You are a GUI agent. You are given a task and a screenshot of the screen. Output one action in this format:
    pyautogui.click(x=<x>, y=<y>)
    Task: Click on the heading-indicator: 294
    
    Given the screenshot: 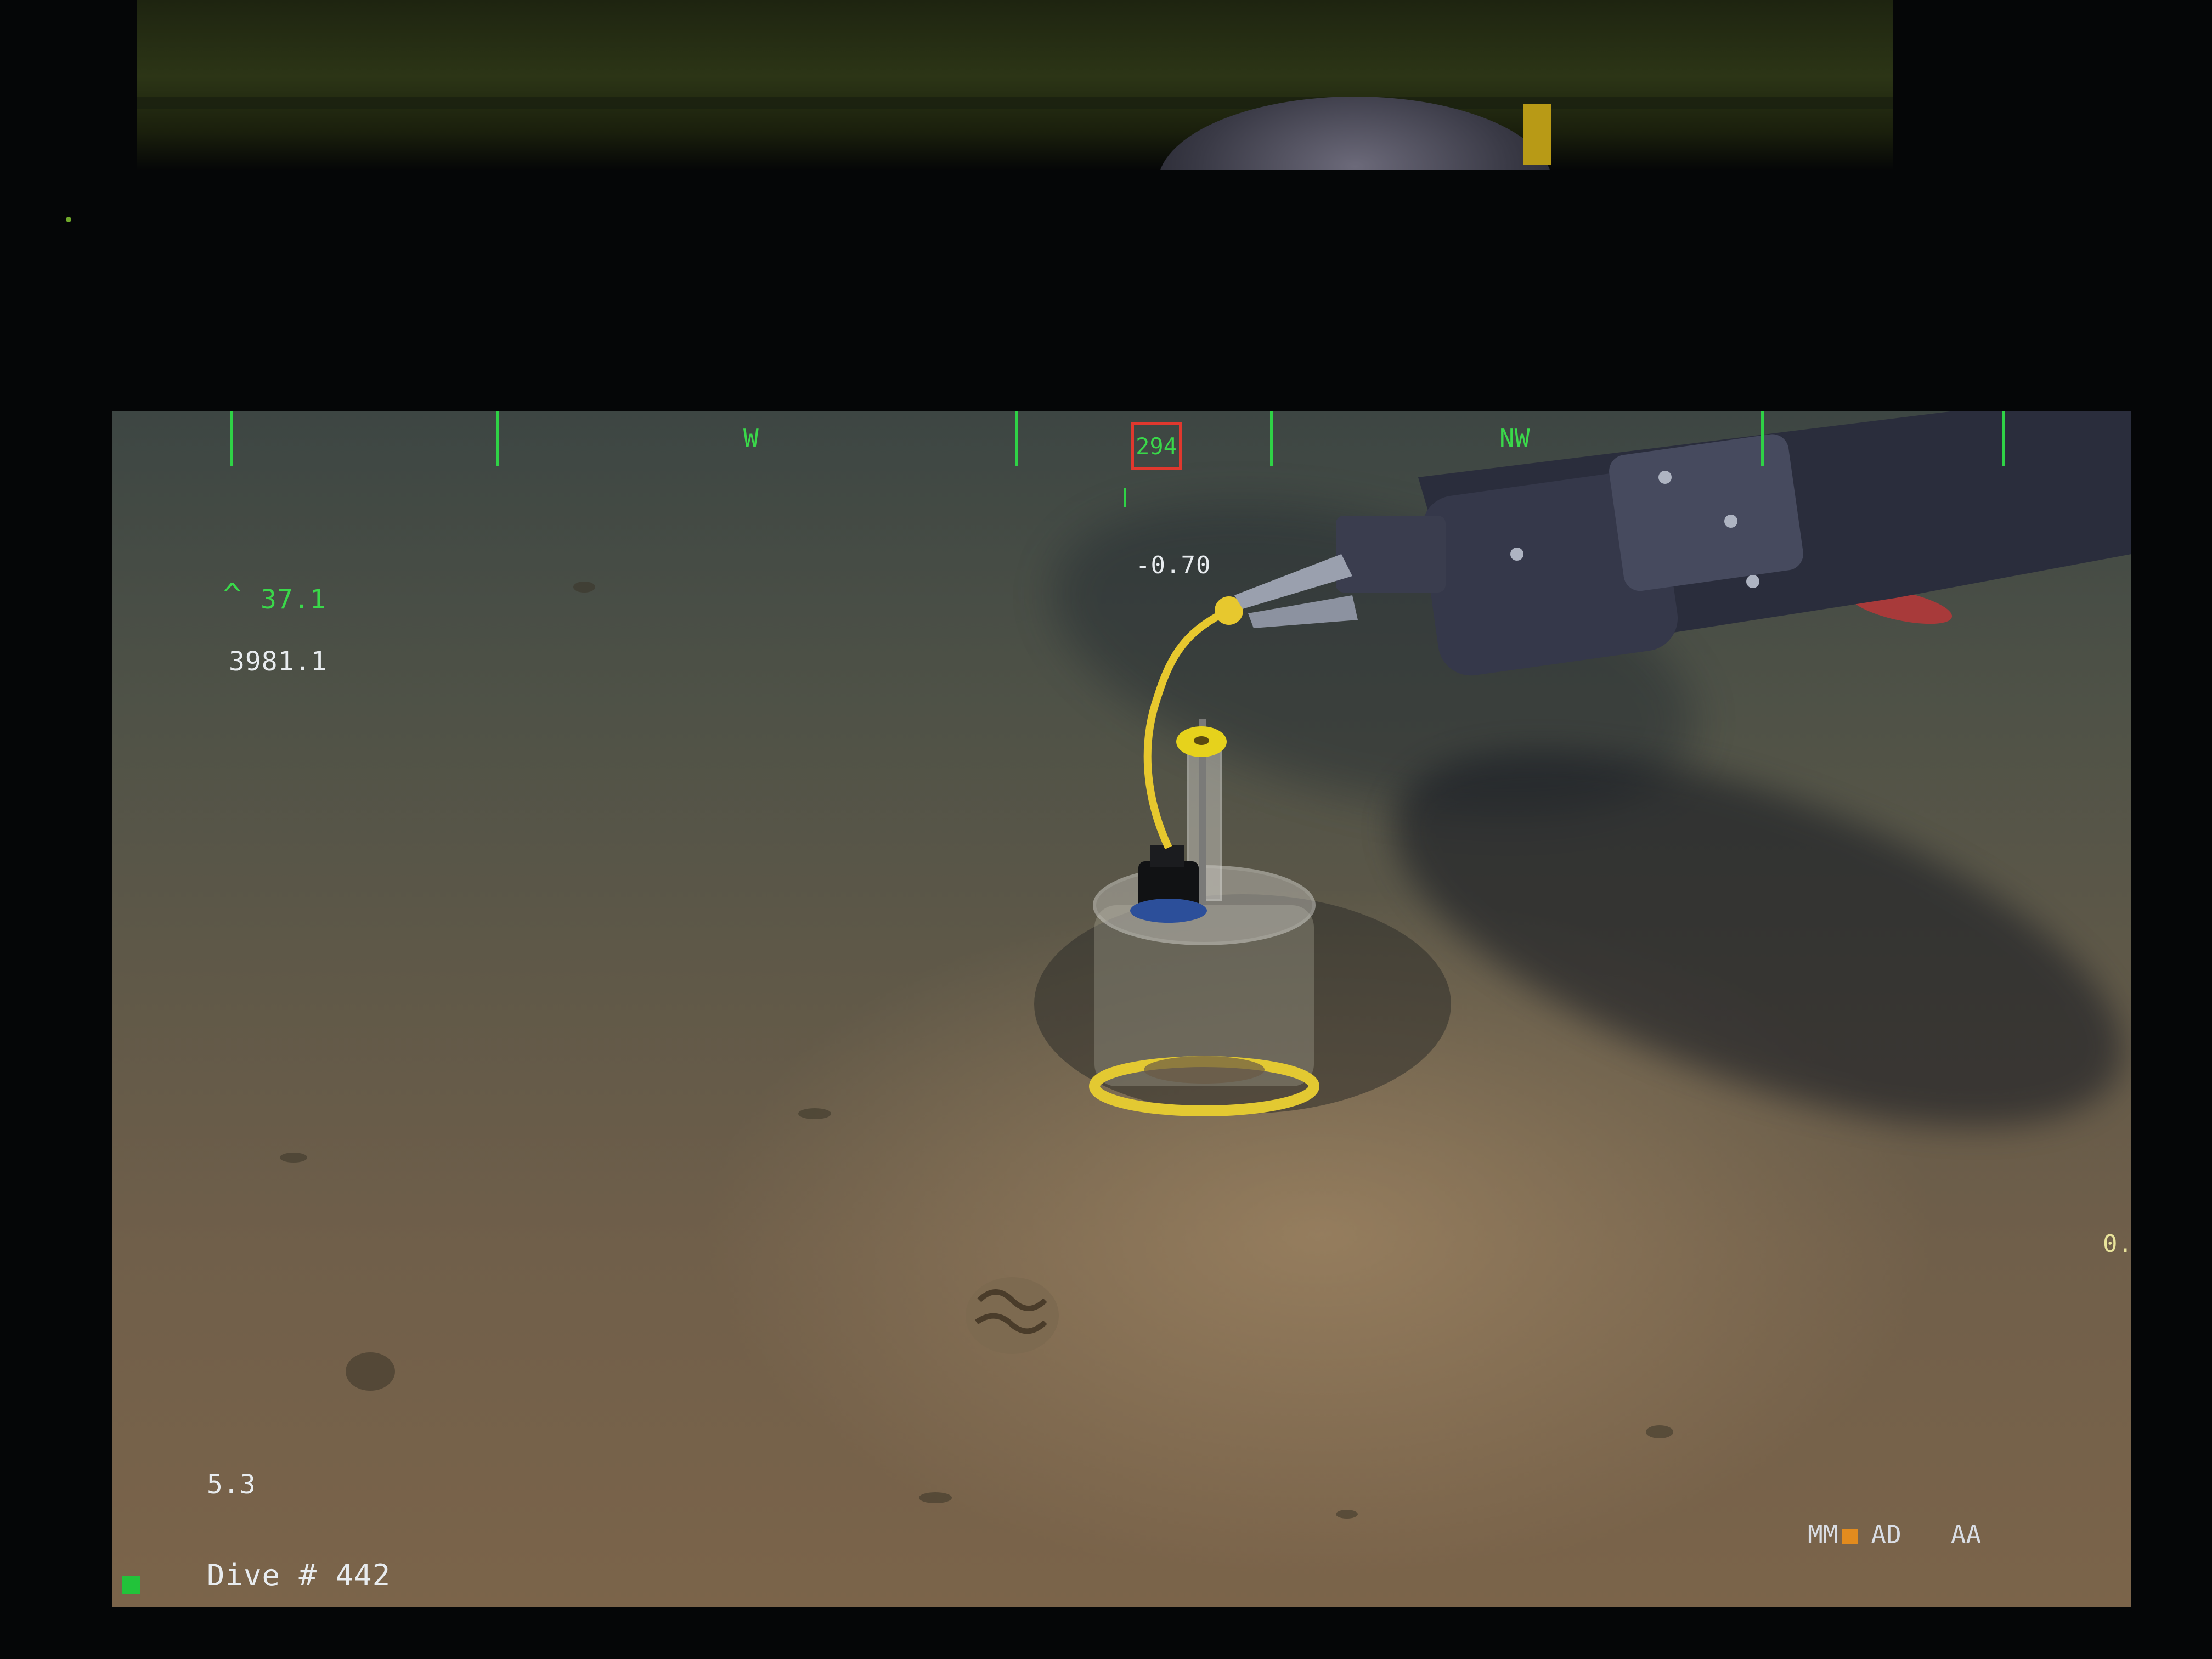 What is the action you would take?
    pyautogui.click(x=1156, y=446)
    